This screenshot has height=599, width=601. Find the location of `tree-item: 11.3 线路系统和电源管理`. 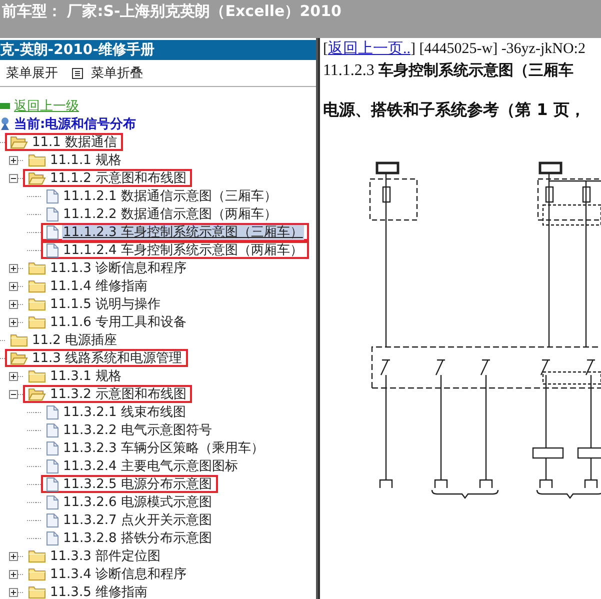

tree-item: 11.3 线路系统和电源管理 is located at coordinates (107, 358).